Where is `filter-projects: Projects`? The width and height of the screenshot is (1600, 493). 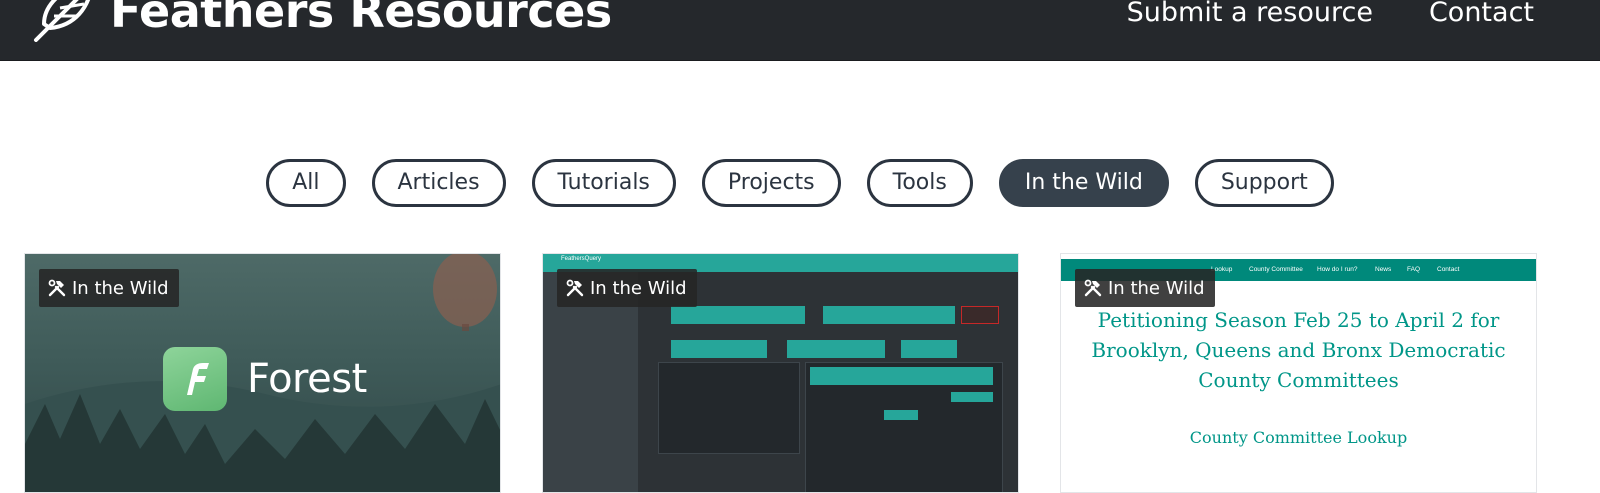 filter-projects: Projects is located at coordinates (771, 183).